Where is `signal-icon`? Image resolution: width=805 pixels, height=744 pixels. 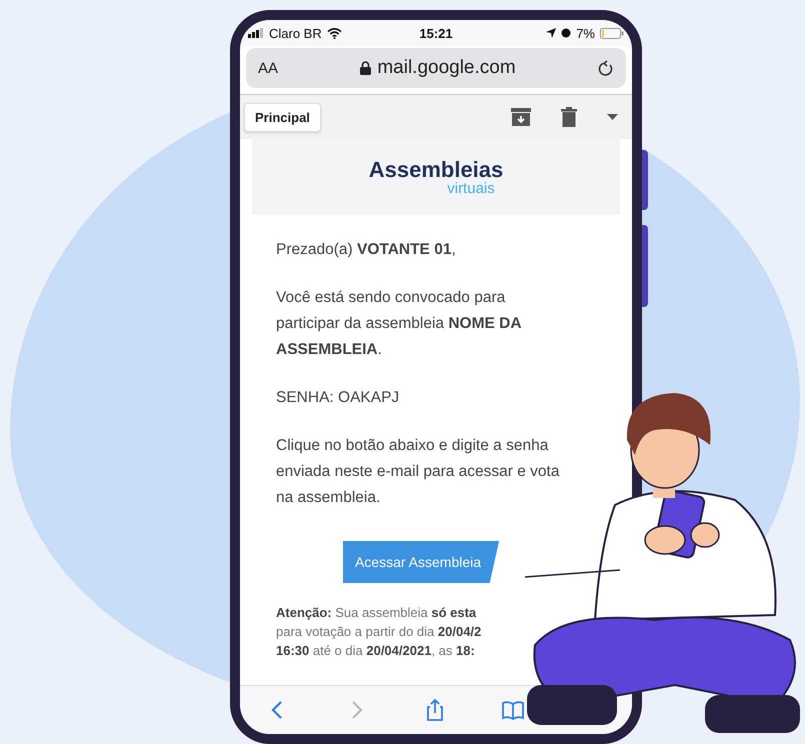
signal-icon is located at coordinates (256, 33).